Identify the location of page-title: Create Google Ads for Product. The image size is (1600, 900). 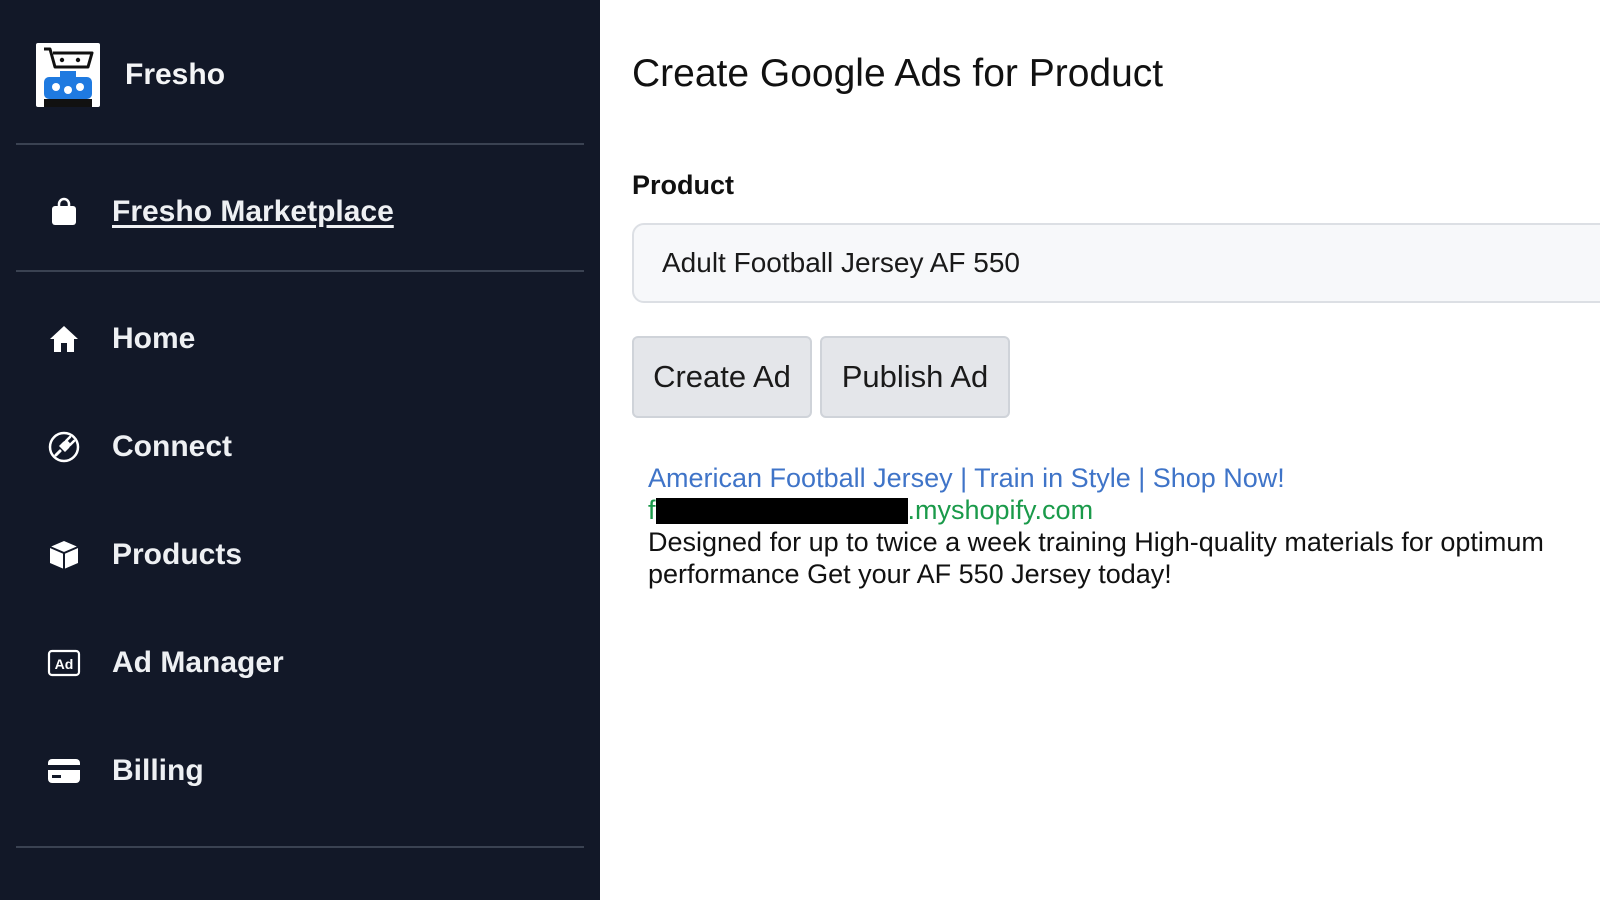
(898, 73).